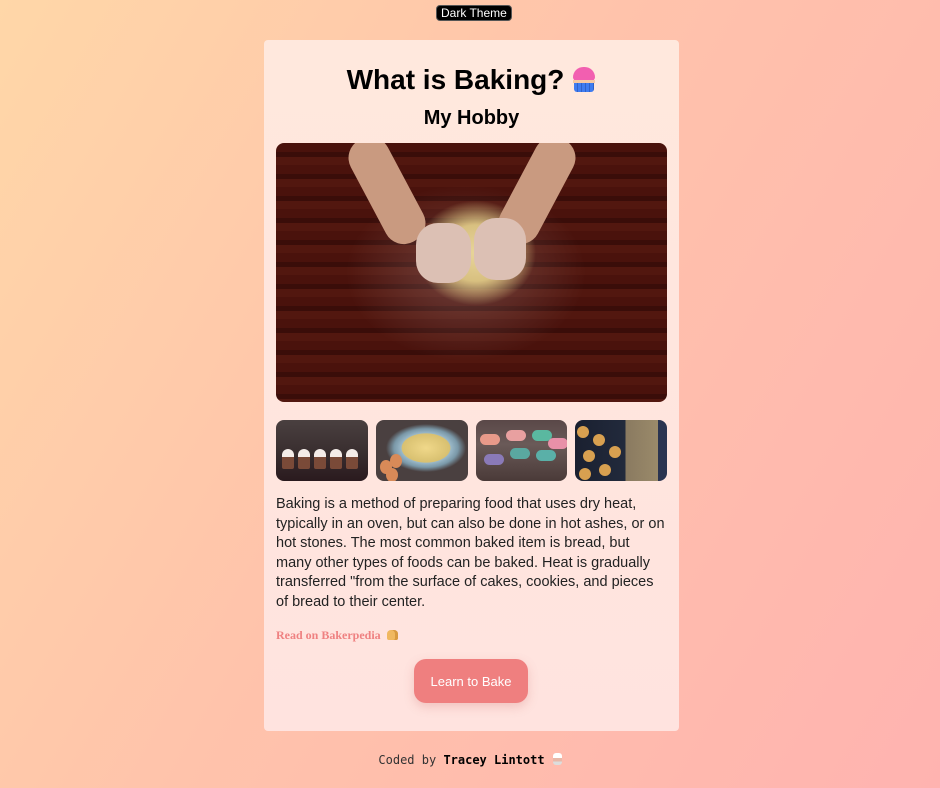 This screenshot has height=788, width=940. Describe the element at coordinates (557, 759) in the screenshot. I see `chef-icon` at that location.